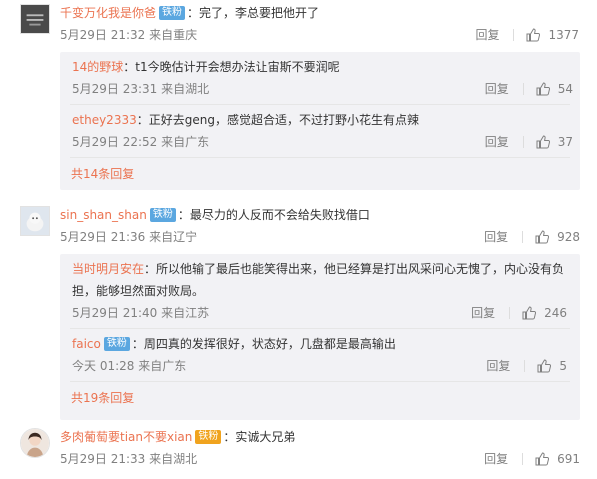 This screenshot has height=479, width=597. Describe the element at coordinates (141, 89) in the screenshot. I see `reply-meta: 5月29日 23:31 来自湖北` at that location.